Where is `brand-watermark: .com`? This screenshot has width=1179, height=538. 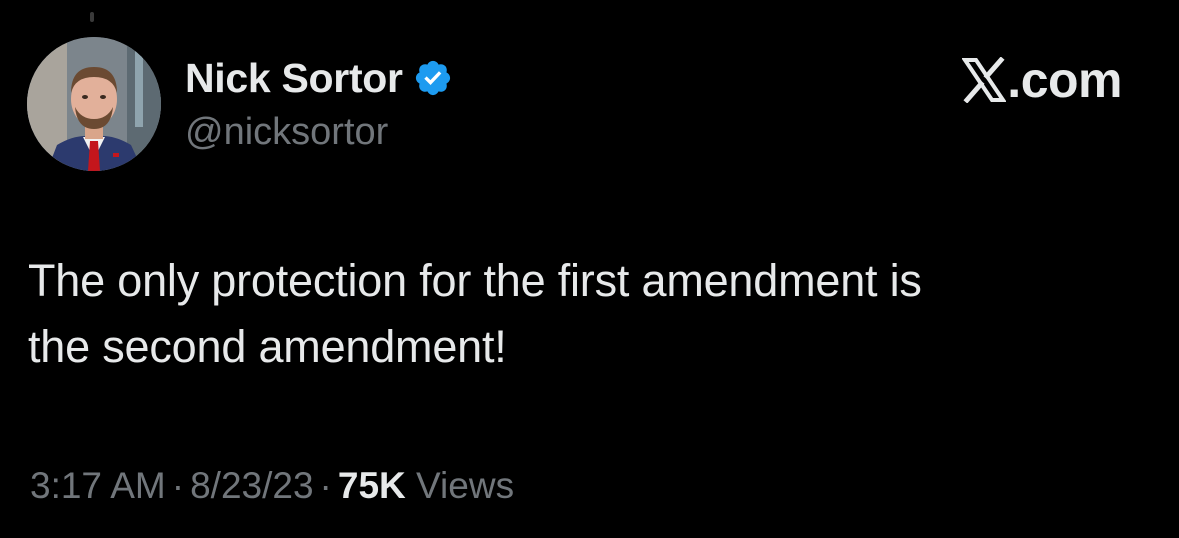 brand-watermark: .com is located at coordinates (1041, 80).